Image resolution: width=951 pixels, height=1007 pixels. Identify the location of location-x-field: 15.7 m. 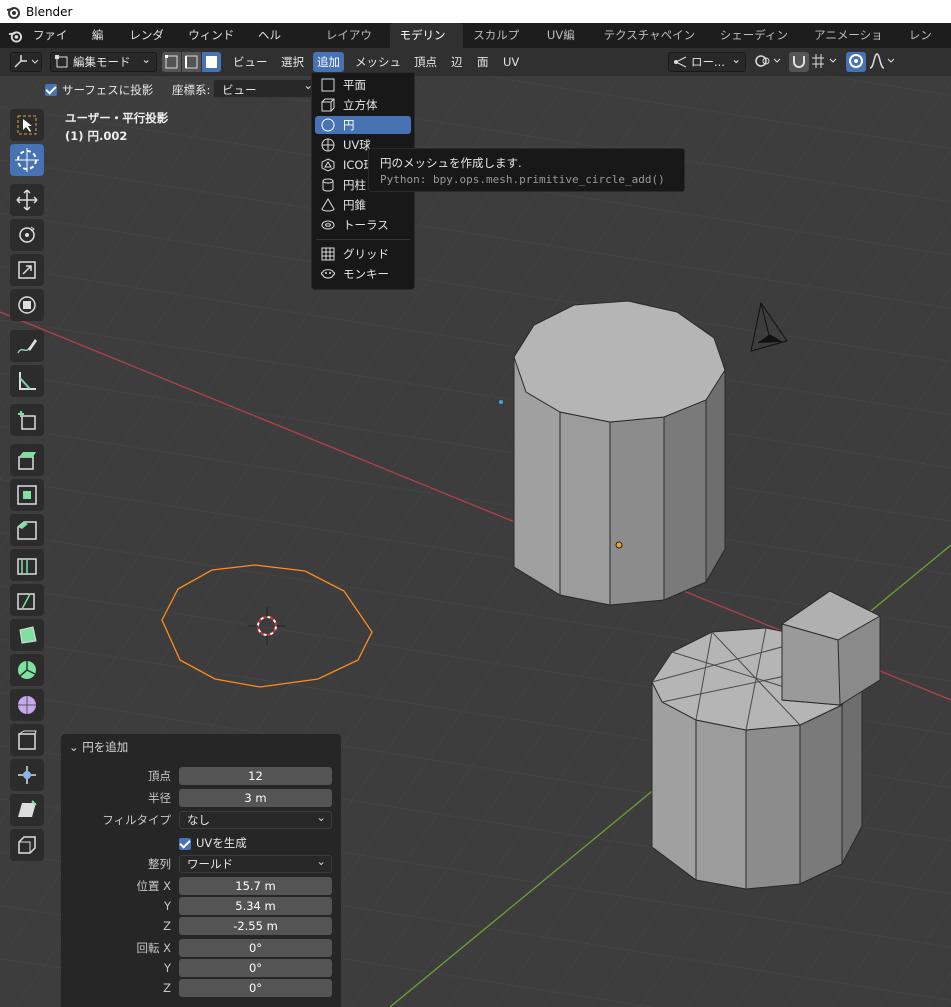
(255, 886).